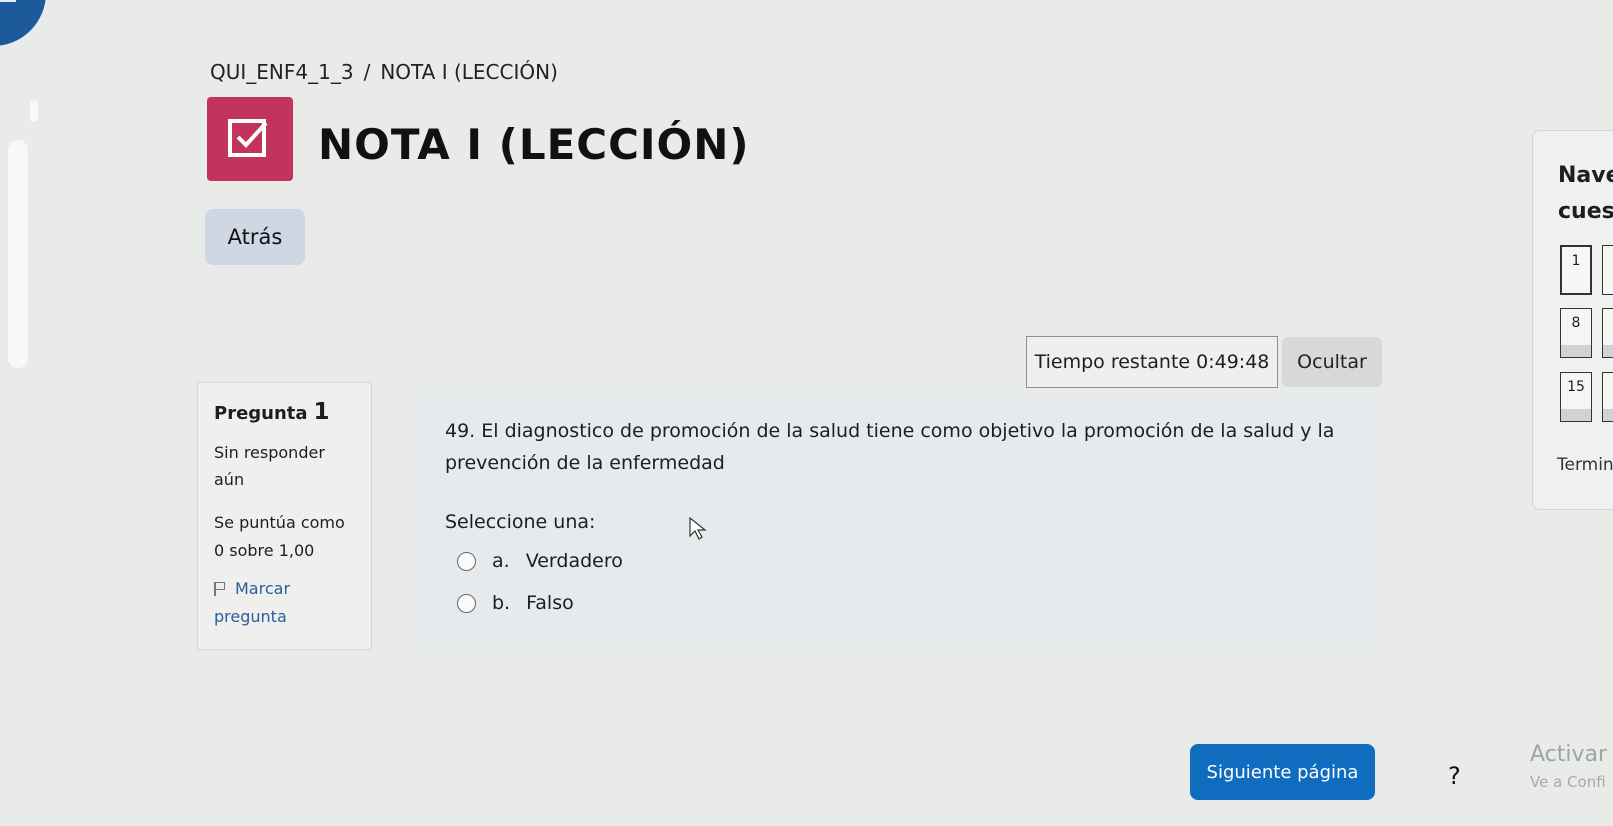 The height and width of the screenshot is (826, 1613). Describe the element at coordinates (269, 452) in the screenshot. I see `state-line-1: Sin responder` at that location.